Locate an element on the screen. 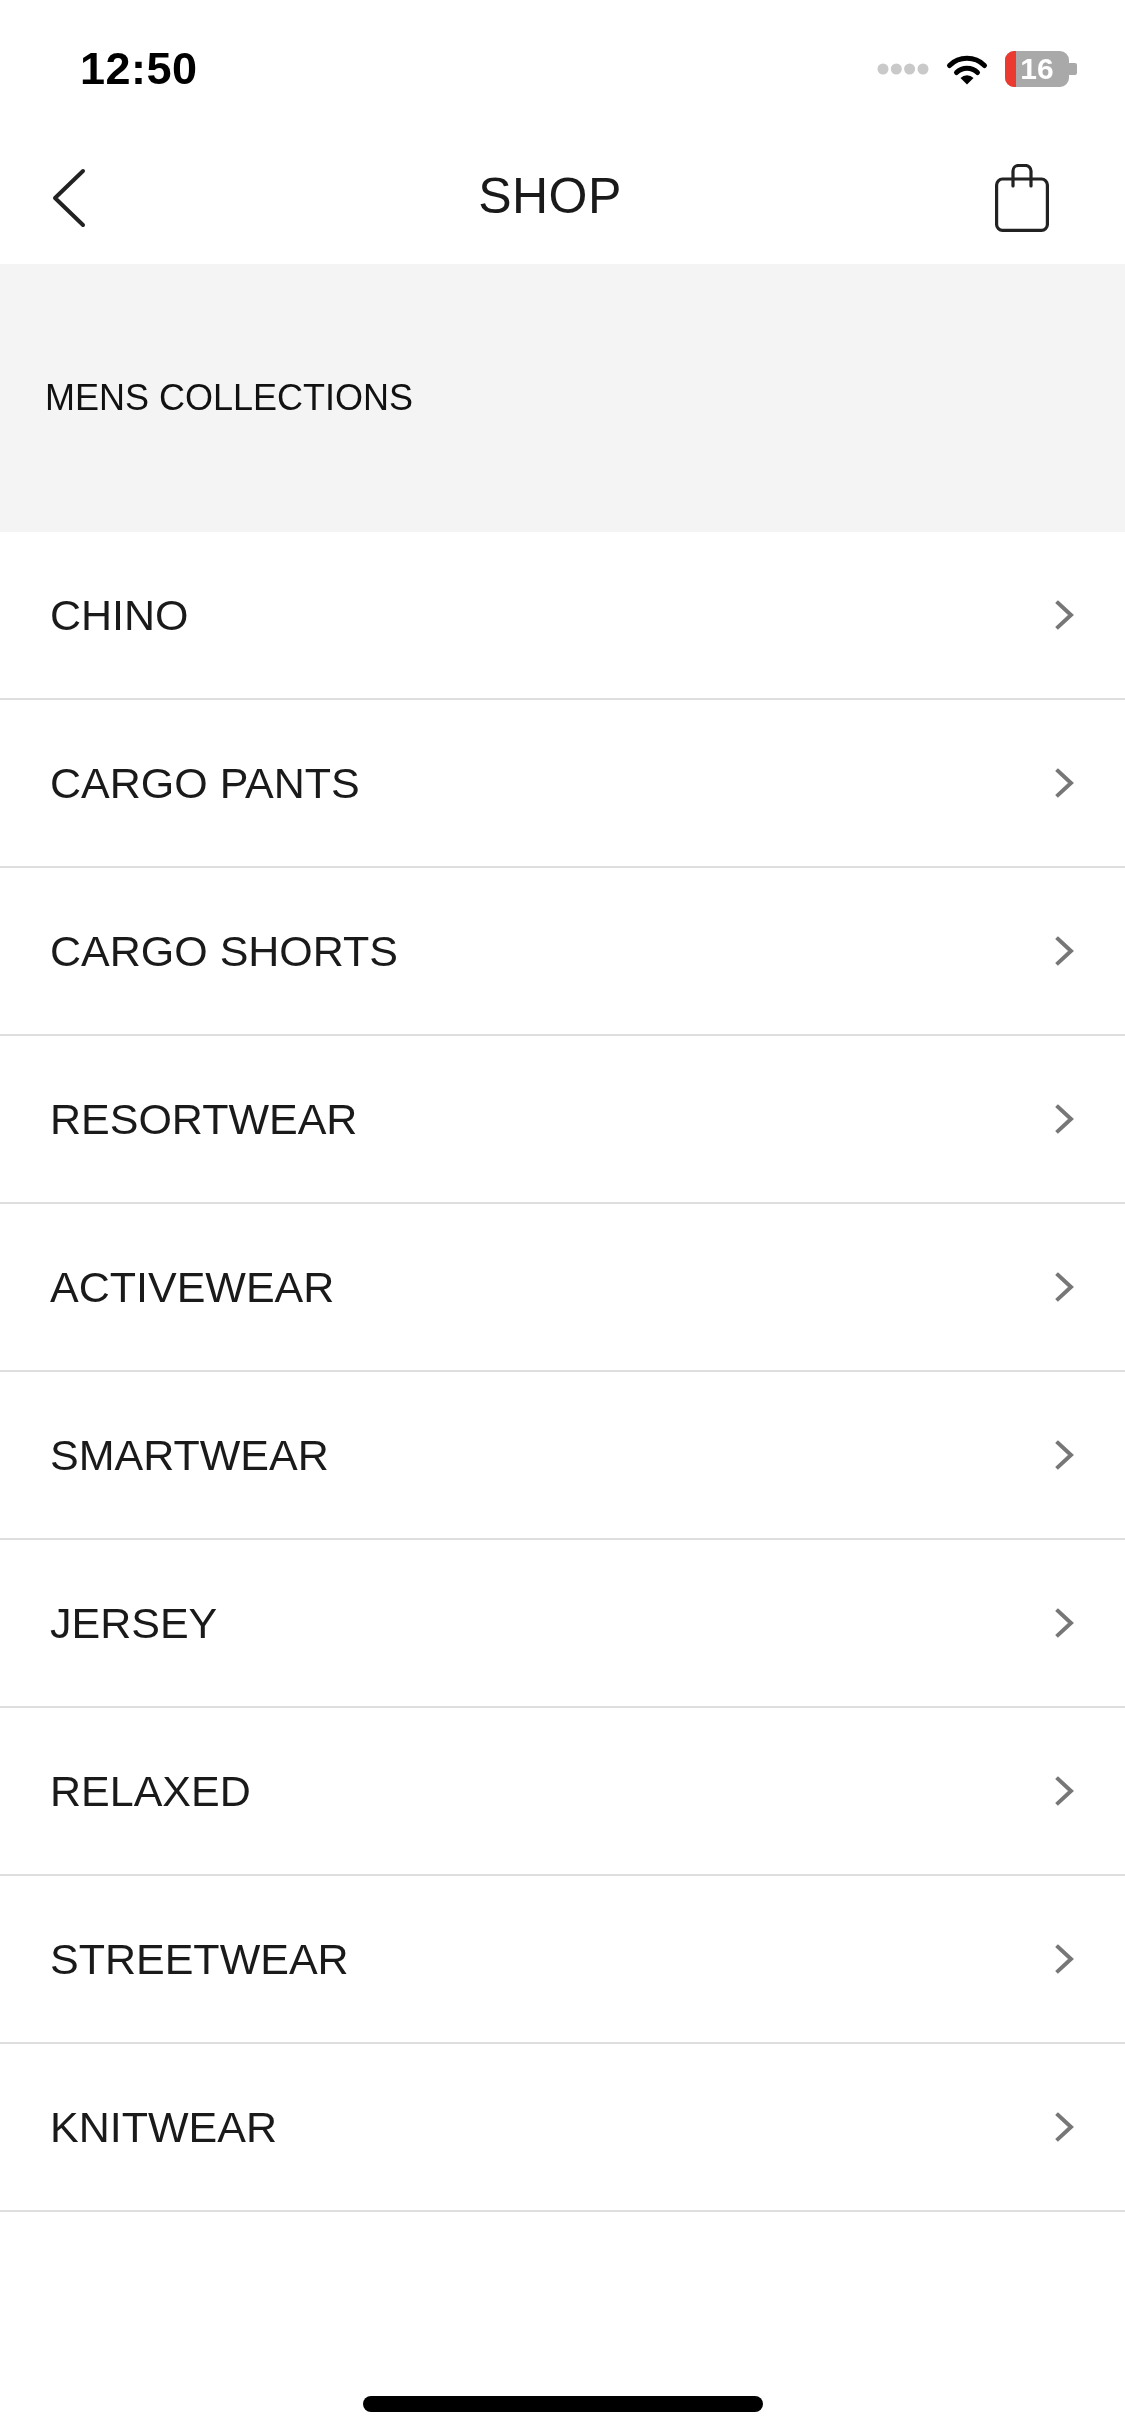 This screenshot has height=2436, width=1125. collection-item: JERSEY is located at coordinates (562, 1624).